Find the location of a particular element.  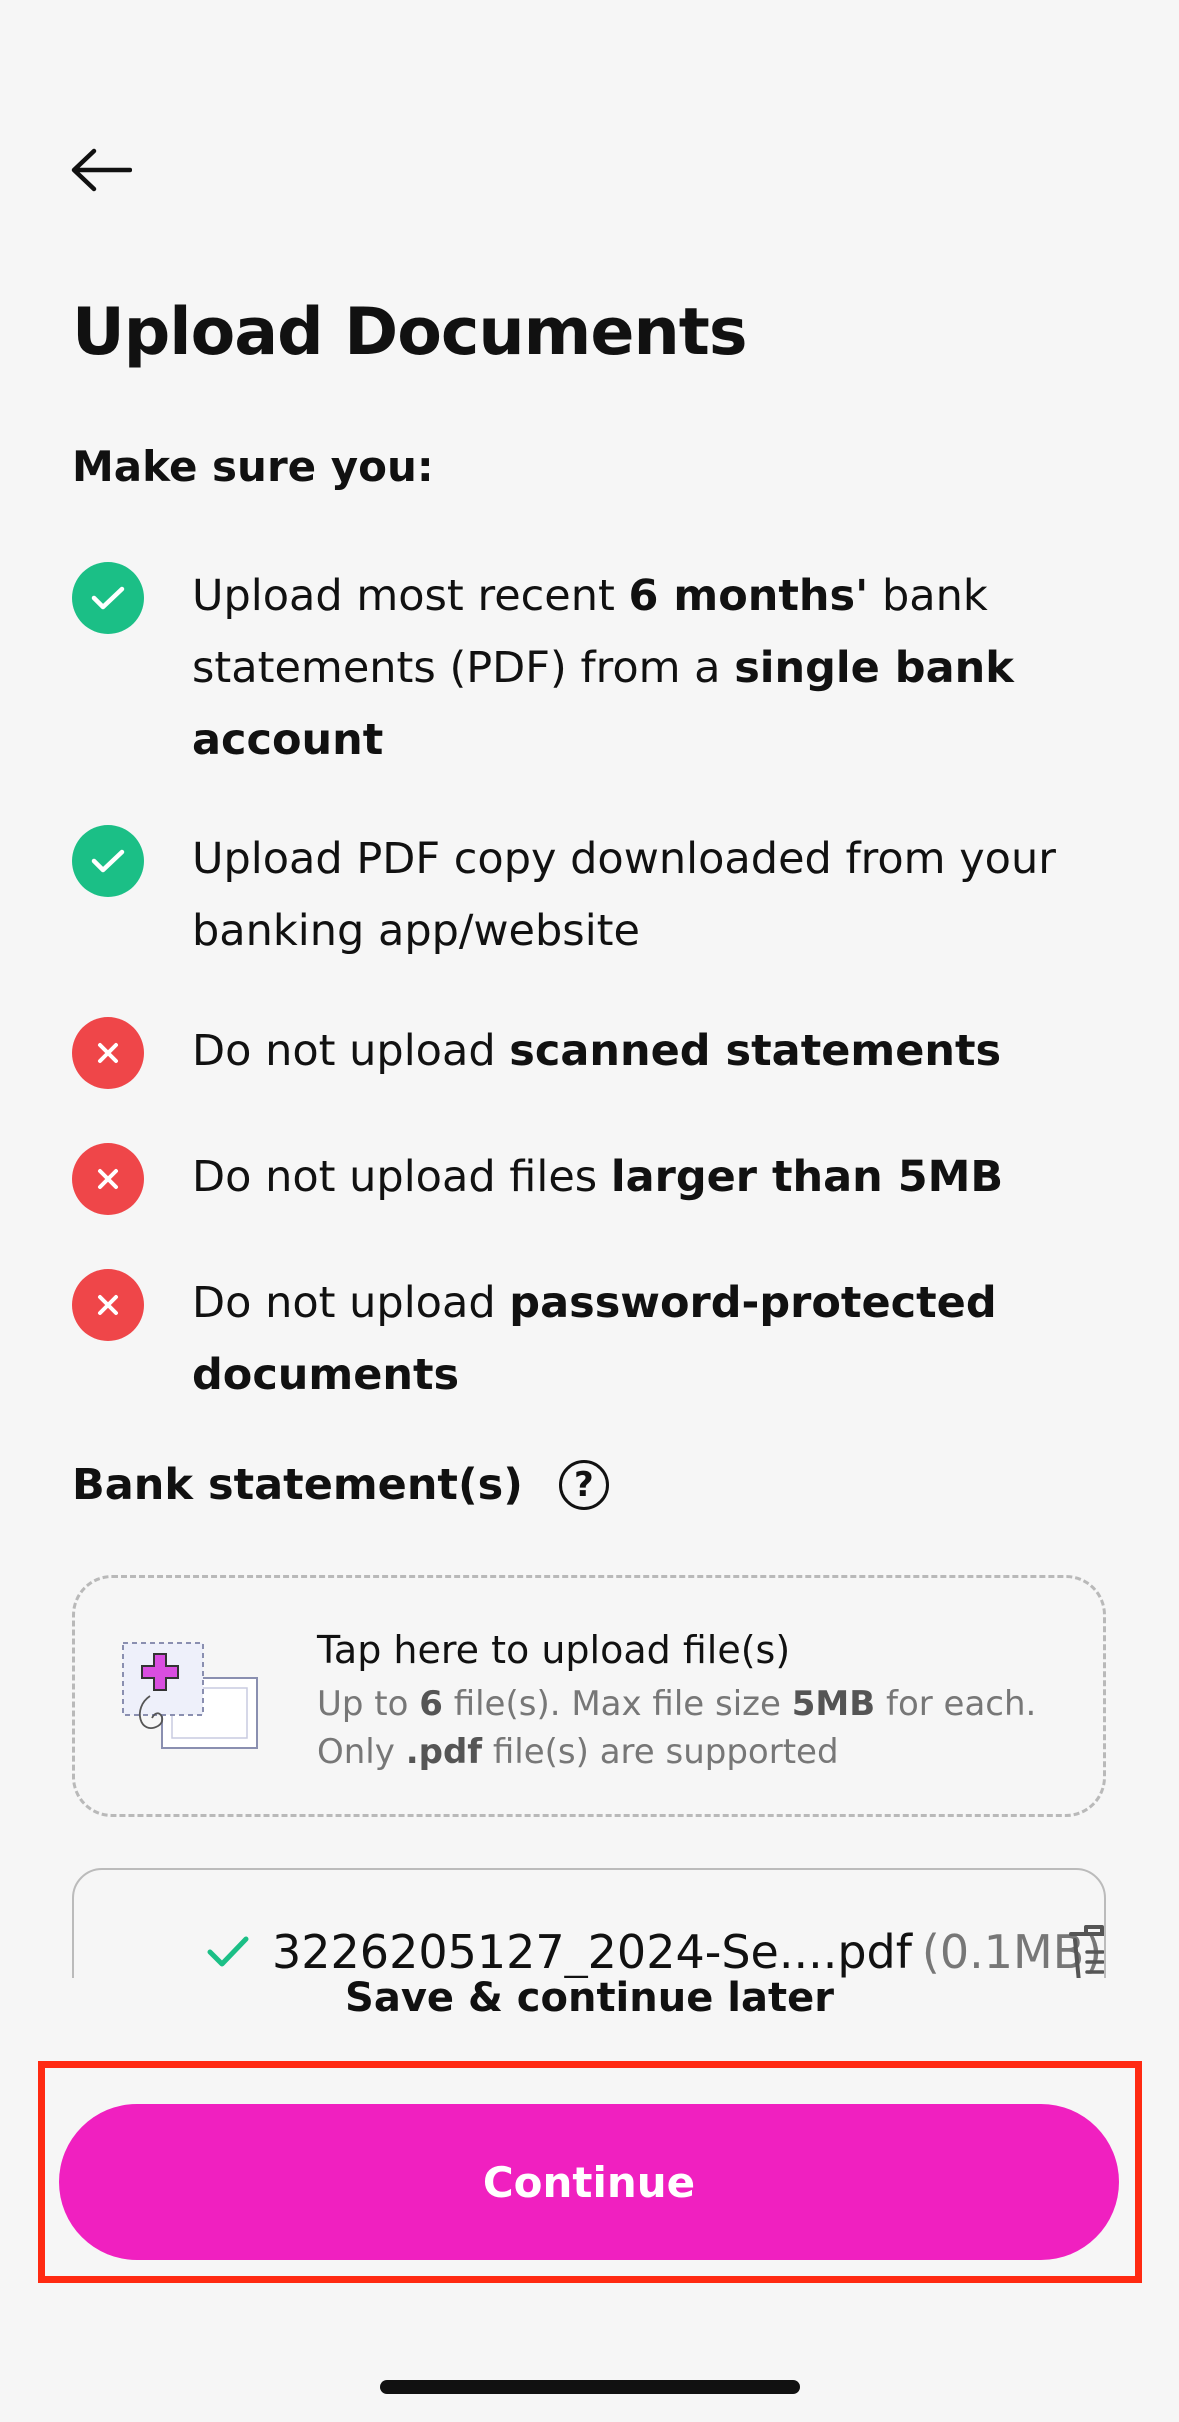

upload-illustration-icon is located at coordinates (190, 1695).